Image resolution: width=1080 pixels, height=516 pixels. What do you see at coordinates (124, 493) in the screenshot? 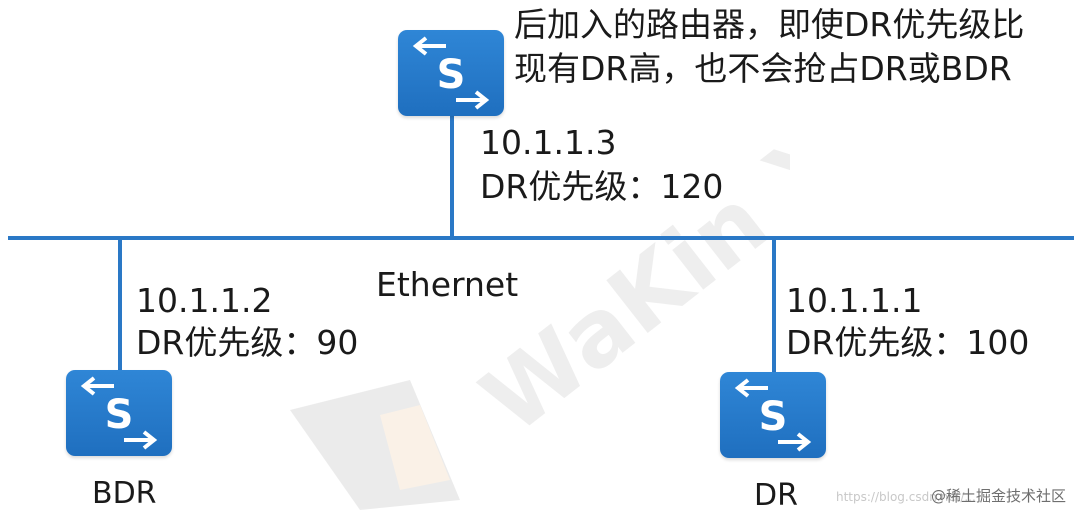
I see `router-bdr-role: BDR` at bounding box center [124, 493].